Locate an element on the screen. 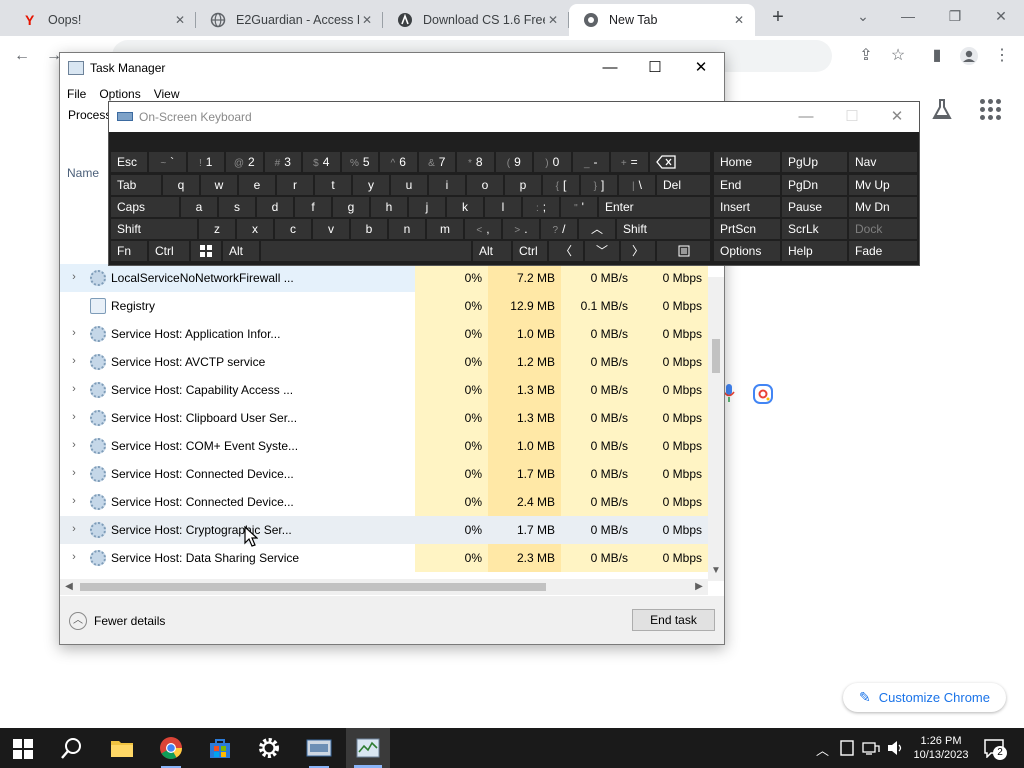 The height and width of the screenshot is (768, 1024). scroll-down-icon: ▼ is located at coordinates (716, 571).